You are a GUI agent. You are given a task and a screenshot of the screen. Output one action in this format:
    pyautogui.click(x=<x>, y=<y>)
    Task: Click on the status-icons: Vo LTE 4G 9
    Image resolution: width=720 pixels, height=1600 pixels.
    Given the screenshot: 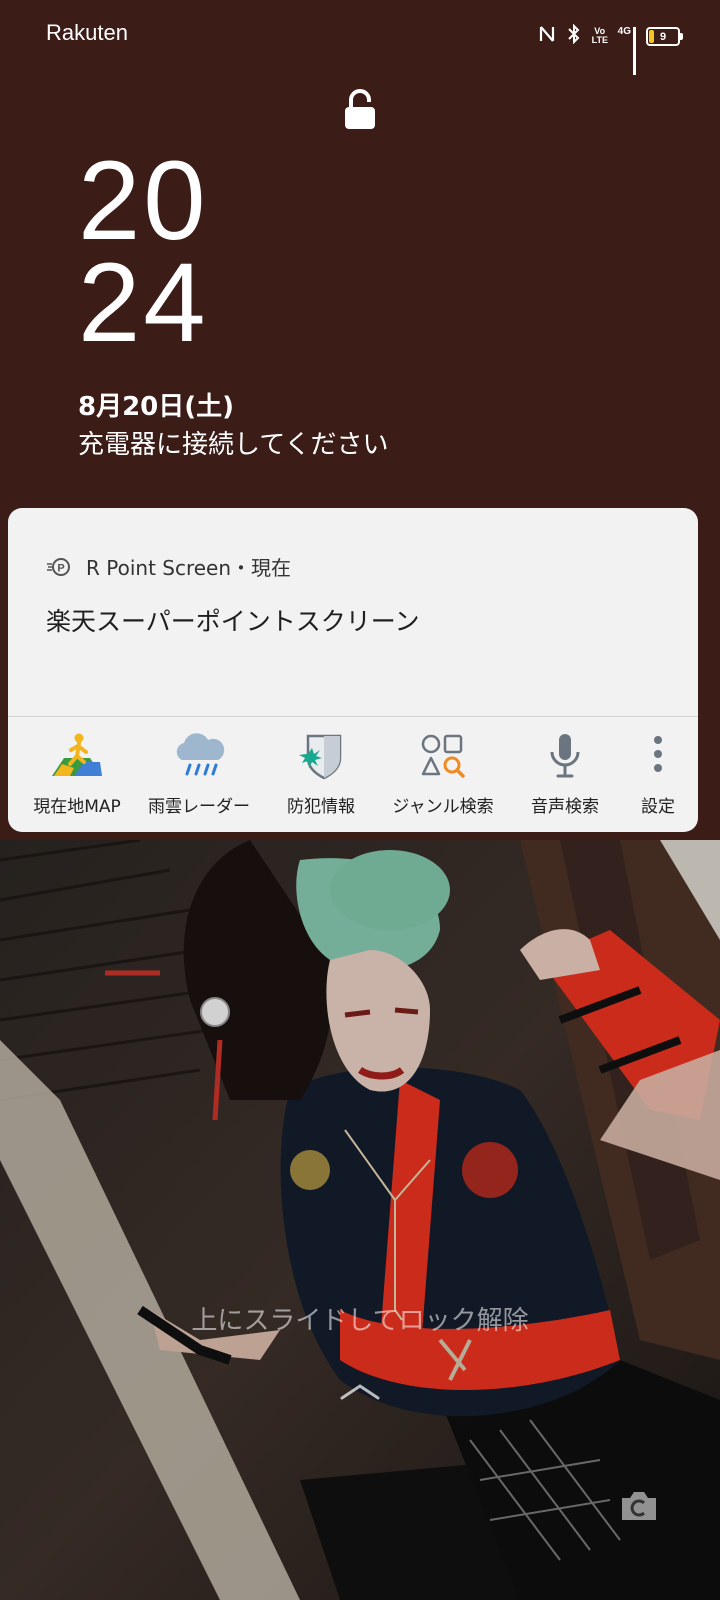 What is the action you would take?
    pyautogui.click(x=610, y=49)
    